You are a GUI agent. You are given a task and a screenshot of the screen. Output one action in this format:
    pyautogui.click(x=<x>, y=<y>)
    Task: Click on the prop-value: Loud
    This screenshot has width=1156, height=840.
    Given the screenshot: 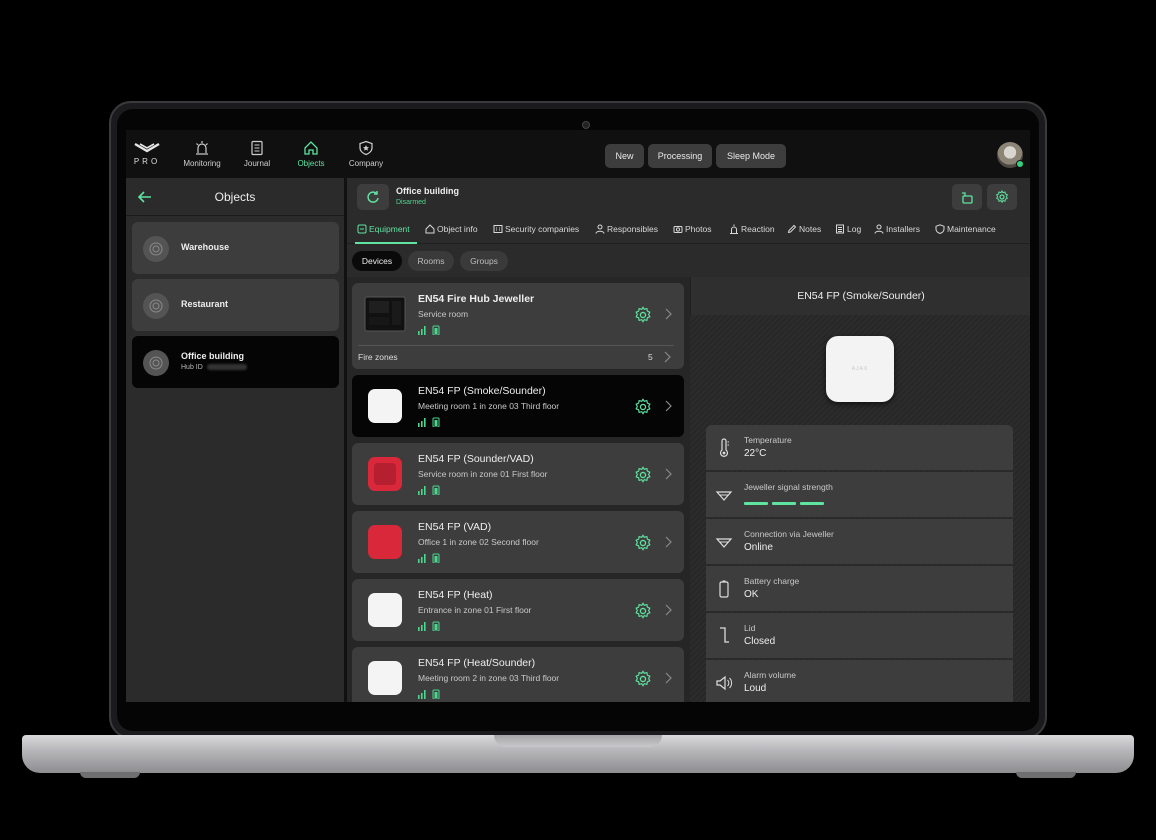 What is the action you would take?
    pyautogui.click(x=755, y=688)
    